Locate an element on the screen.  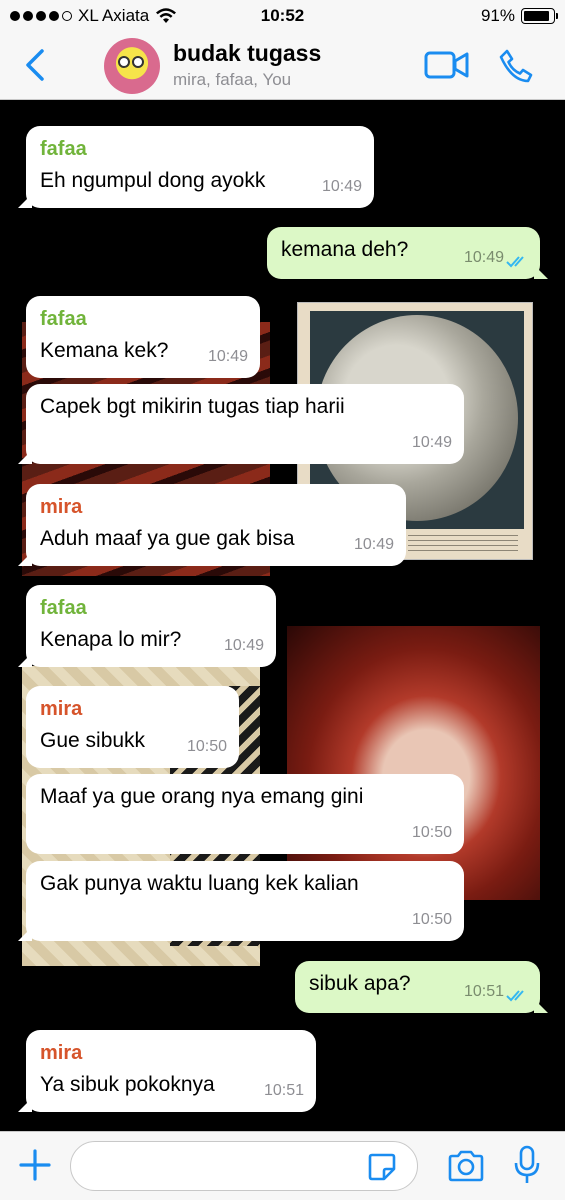
microphone-icon is located at coordinates (527, 1165).